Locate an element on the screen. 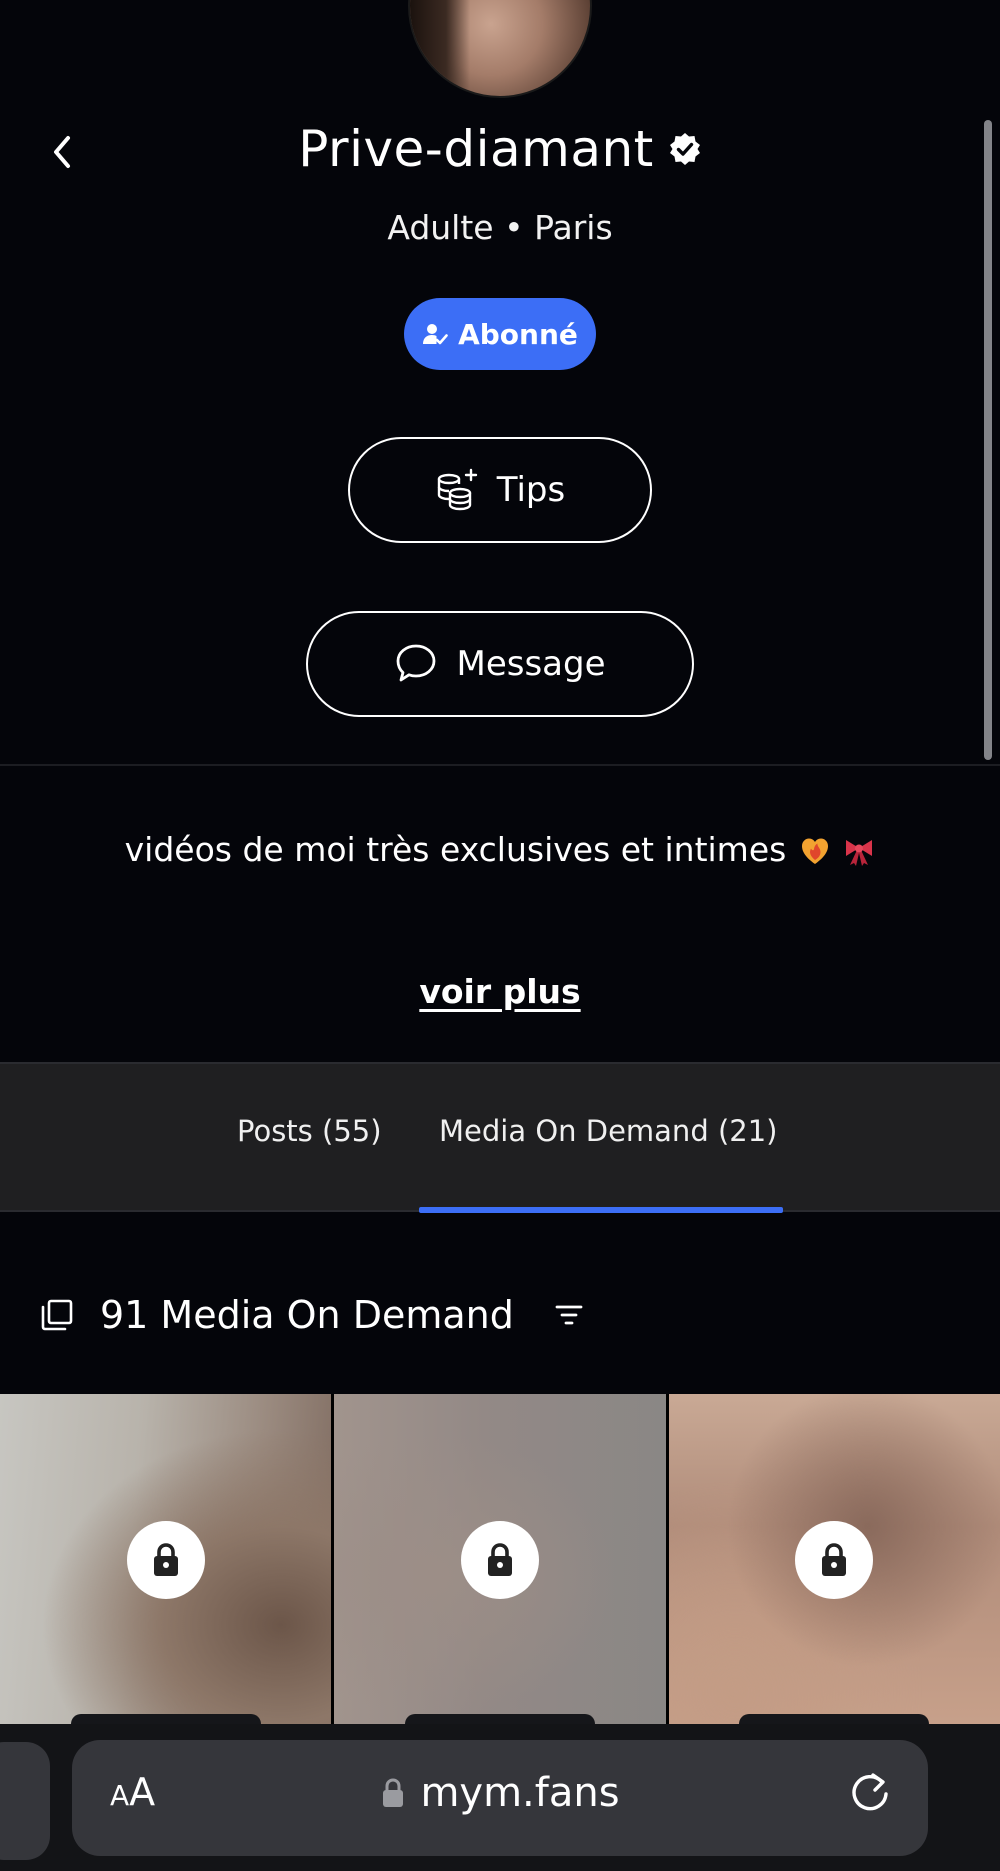 This screenshot has width=1000, height=1871. url-text: mym.fans is located at coordinates (520, 1793).